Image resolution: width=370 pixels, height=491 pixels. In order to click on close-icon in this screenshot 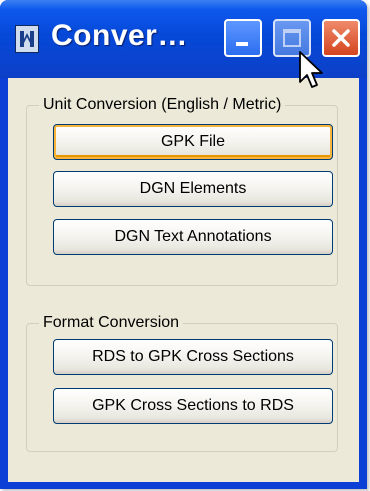, I will do `click(341, 38)`.